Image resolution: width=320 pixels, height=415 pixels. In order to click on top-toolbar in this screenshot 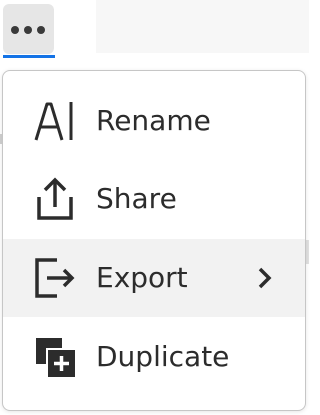, I will do `click(154, 29)`.